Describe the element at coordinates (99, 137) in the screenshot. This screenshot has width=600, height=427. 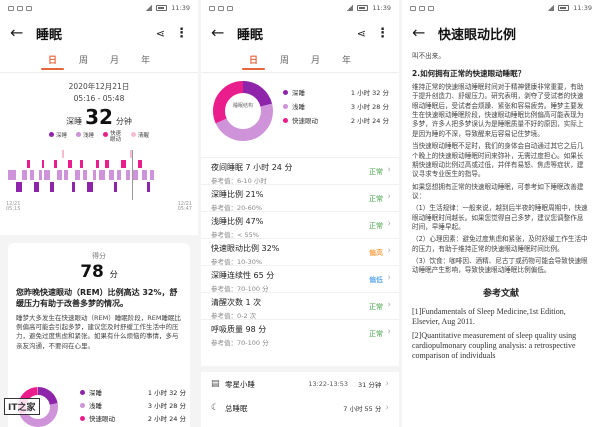
I see `stage-legend: 深睡 浅睡 快速眼动 清醒` at that location.